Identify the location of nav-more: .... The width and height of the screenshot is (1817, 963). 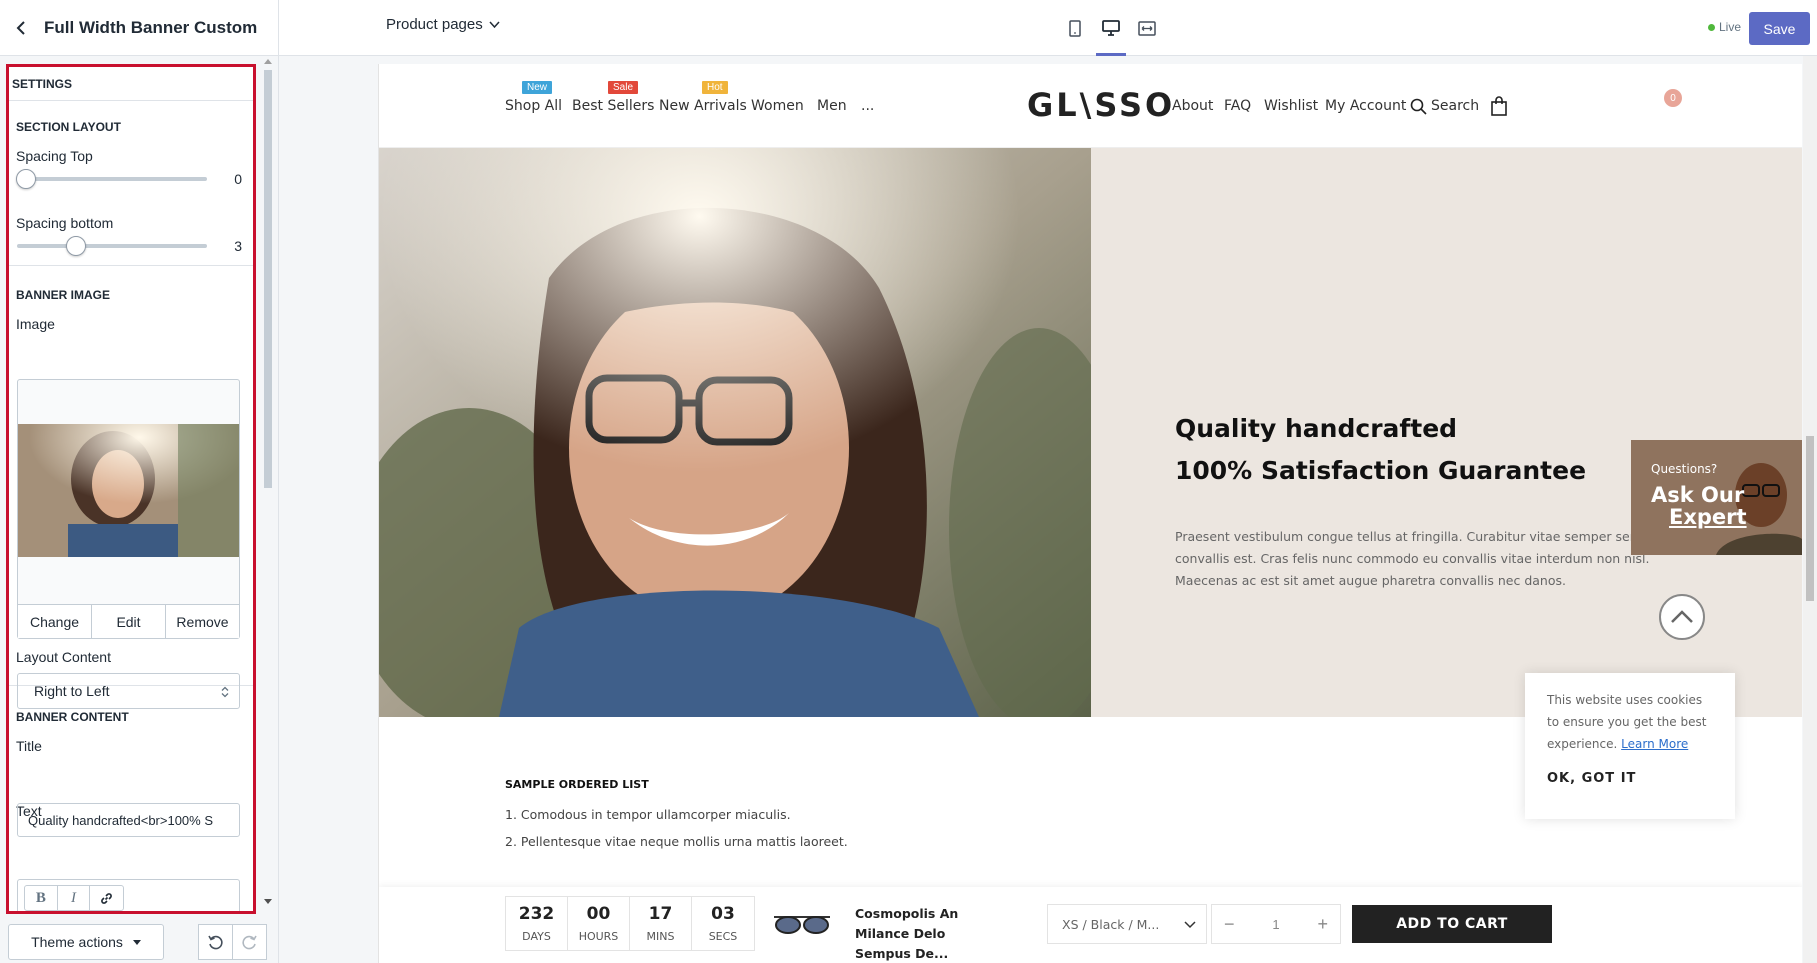
(867, 106).